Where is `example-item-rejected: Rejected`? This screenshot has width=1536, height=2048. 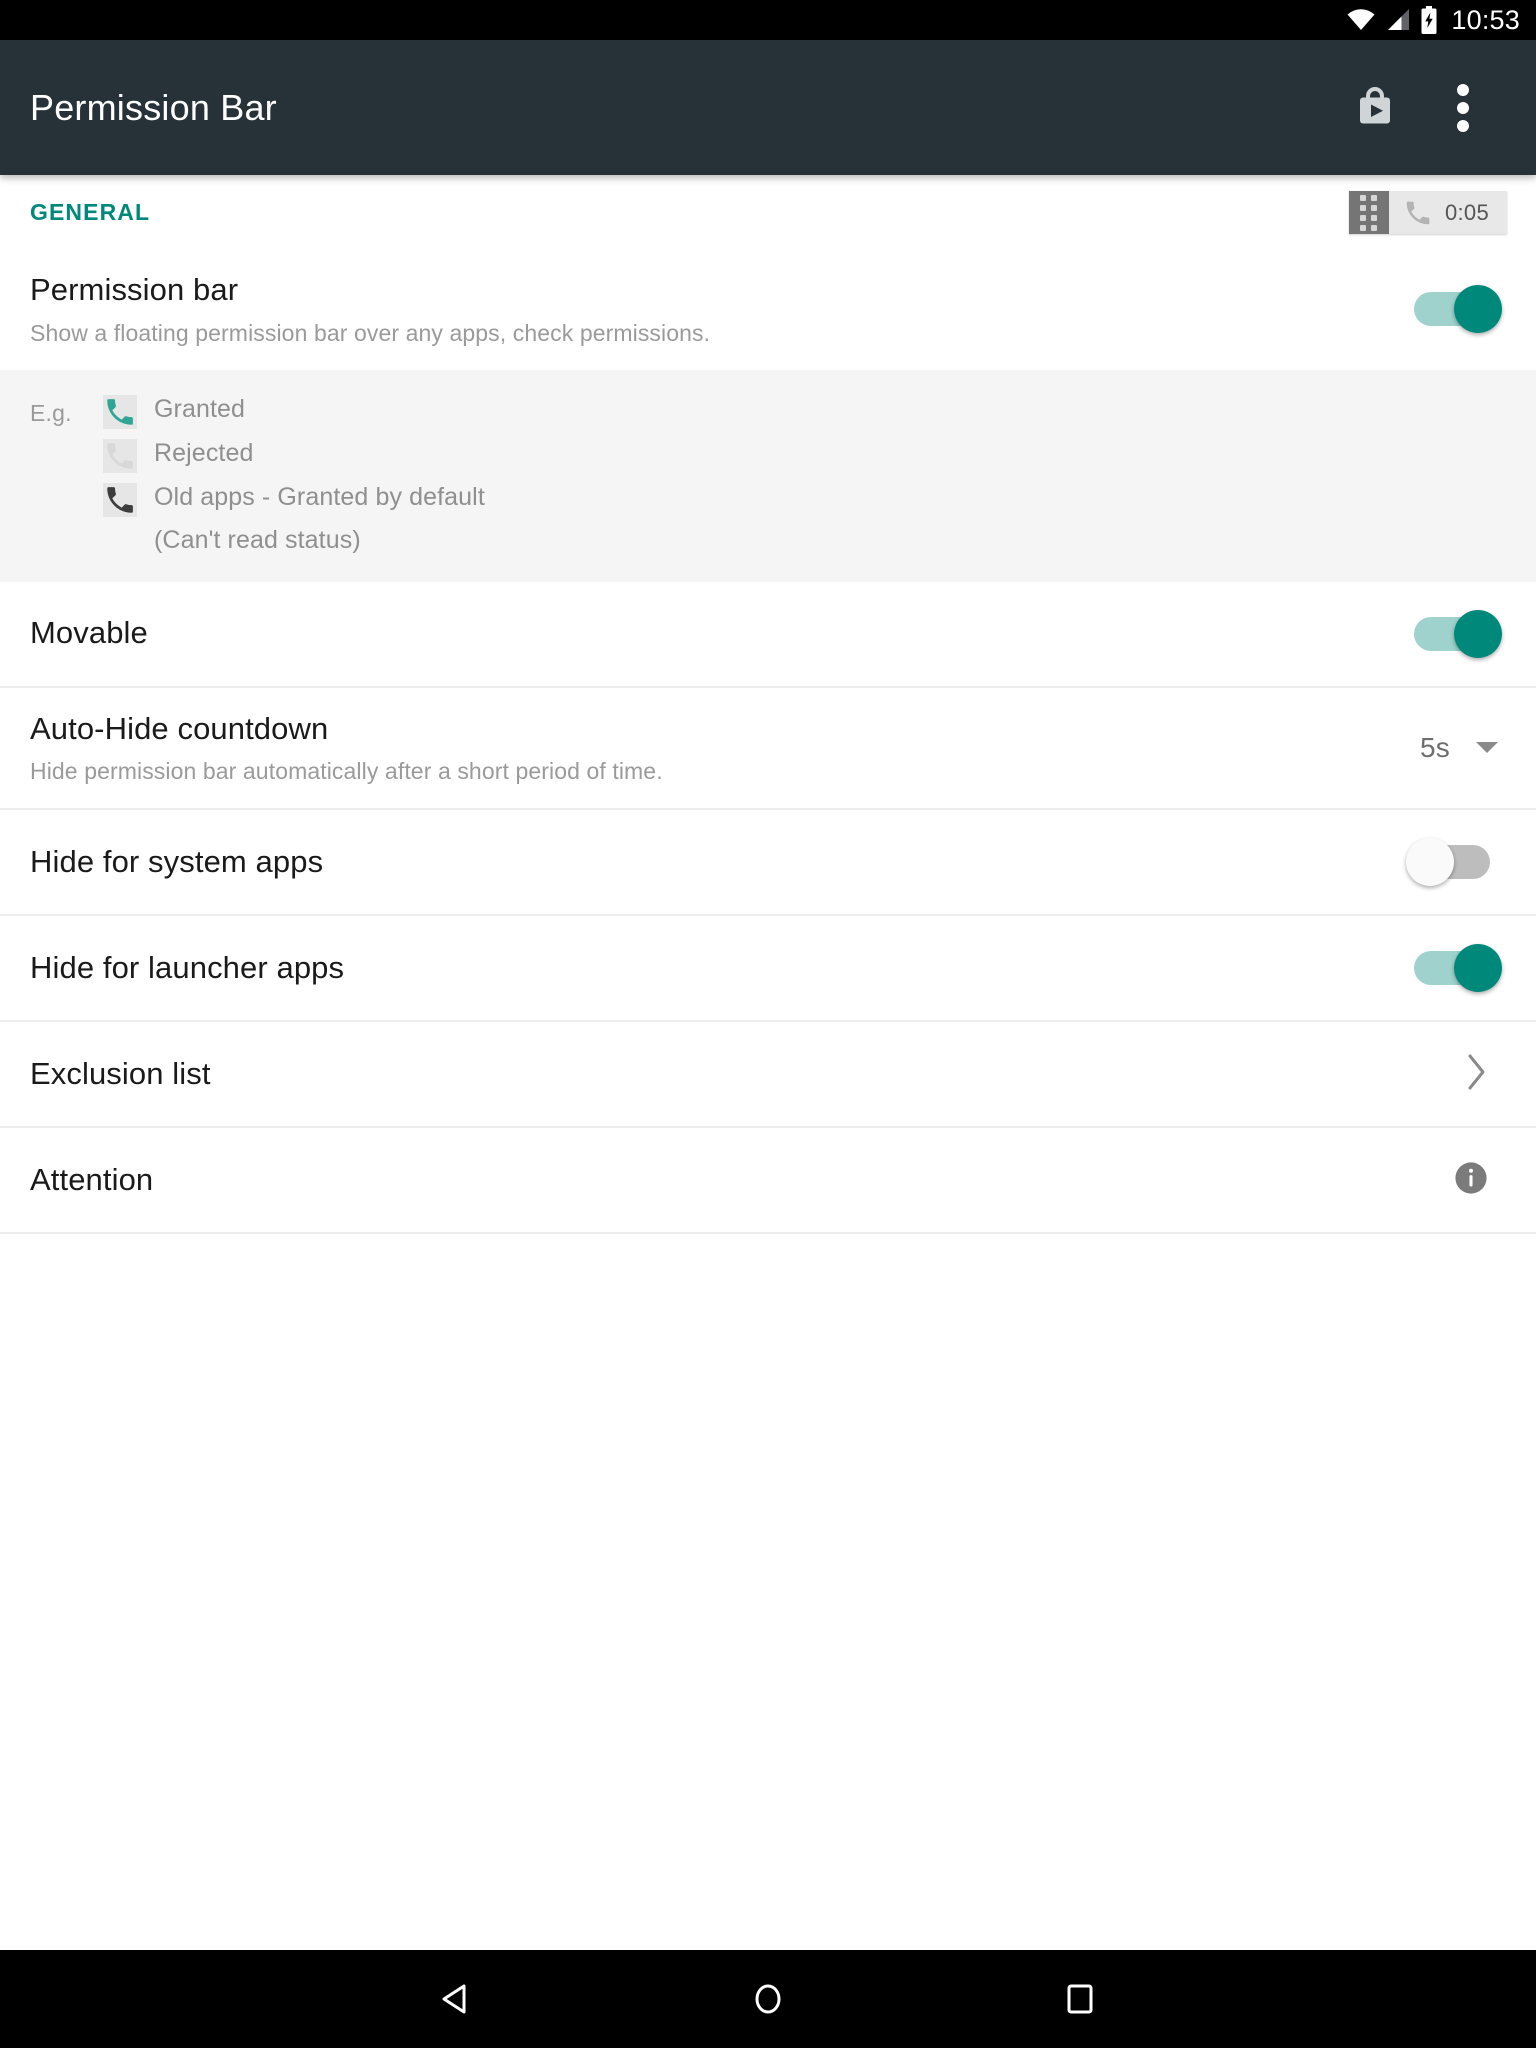
example-item-rejected: Rejected is located at coordinates (293, 455).